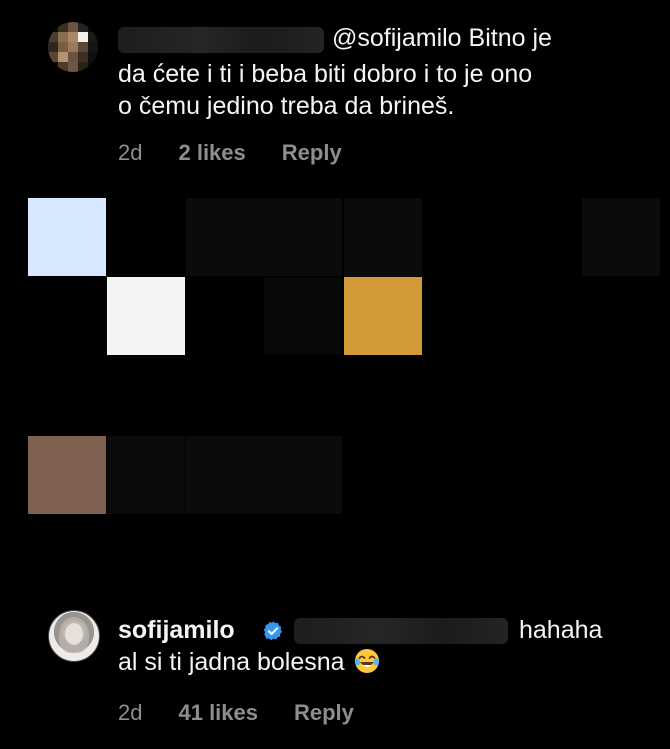  I want to click on comment-meta: 2d 2 likes Reply, so click(230, 153).